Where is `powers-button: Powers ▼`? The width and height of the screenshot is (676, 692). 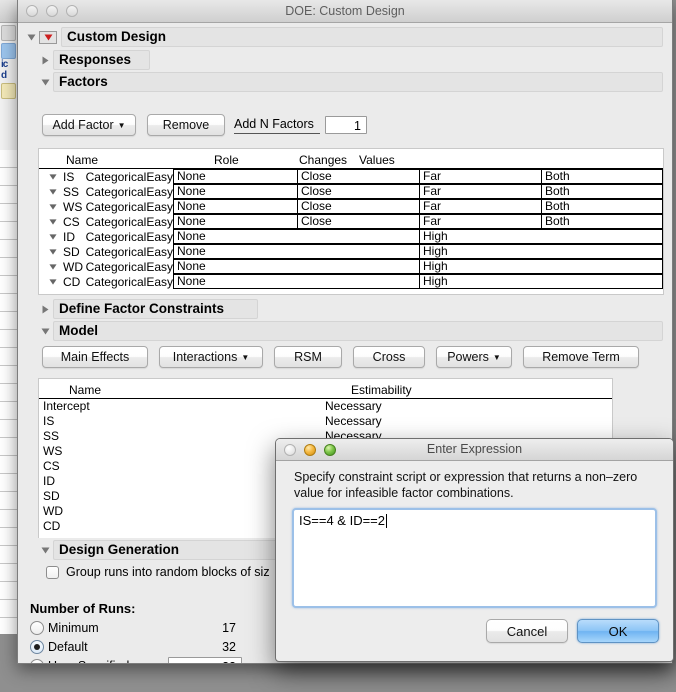 powers-button: Powers ▼ is located at coordinates (474, 357).